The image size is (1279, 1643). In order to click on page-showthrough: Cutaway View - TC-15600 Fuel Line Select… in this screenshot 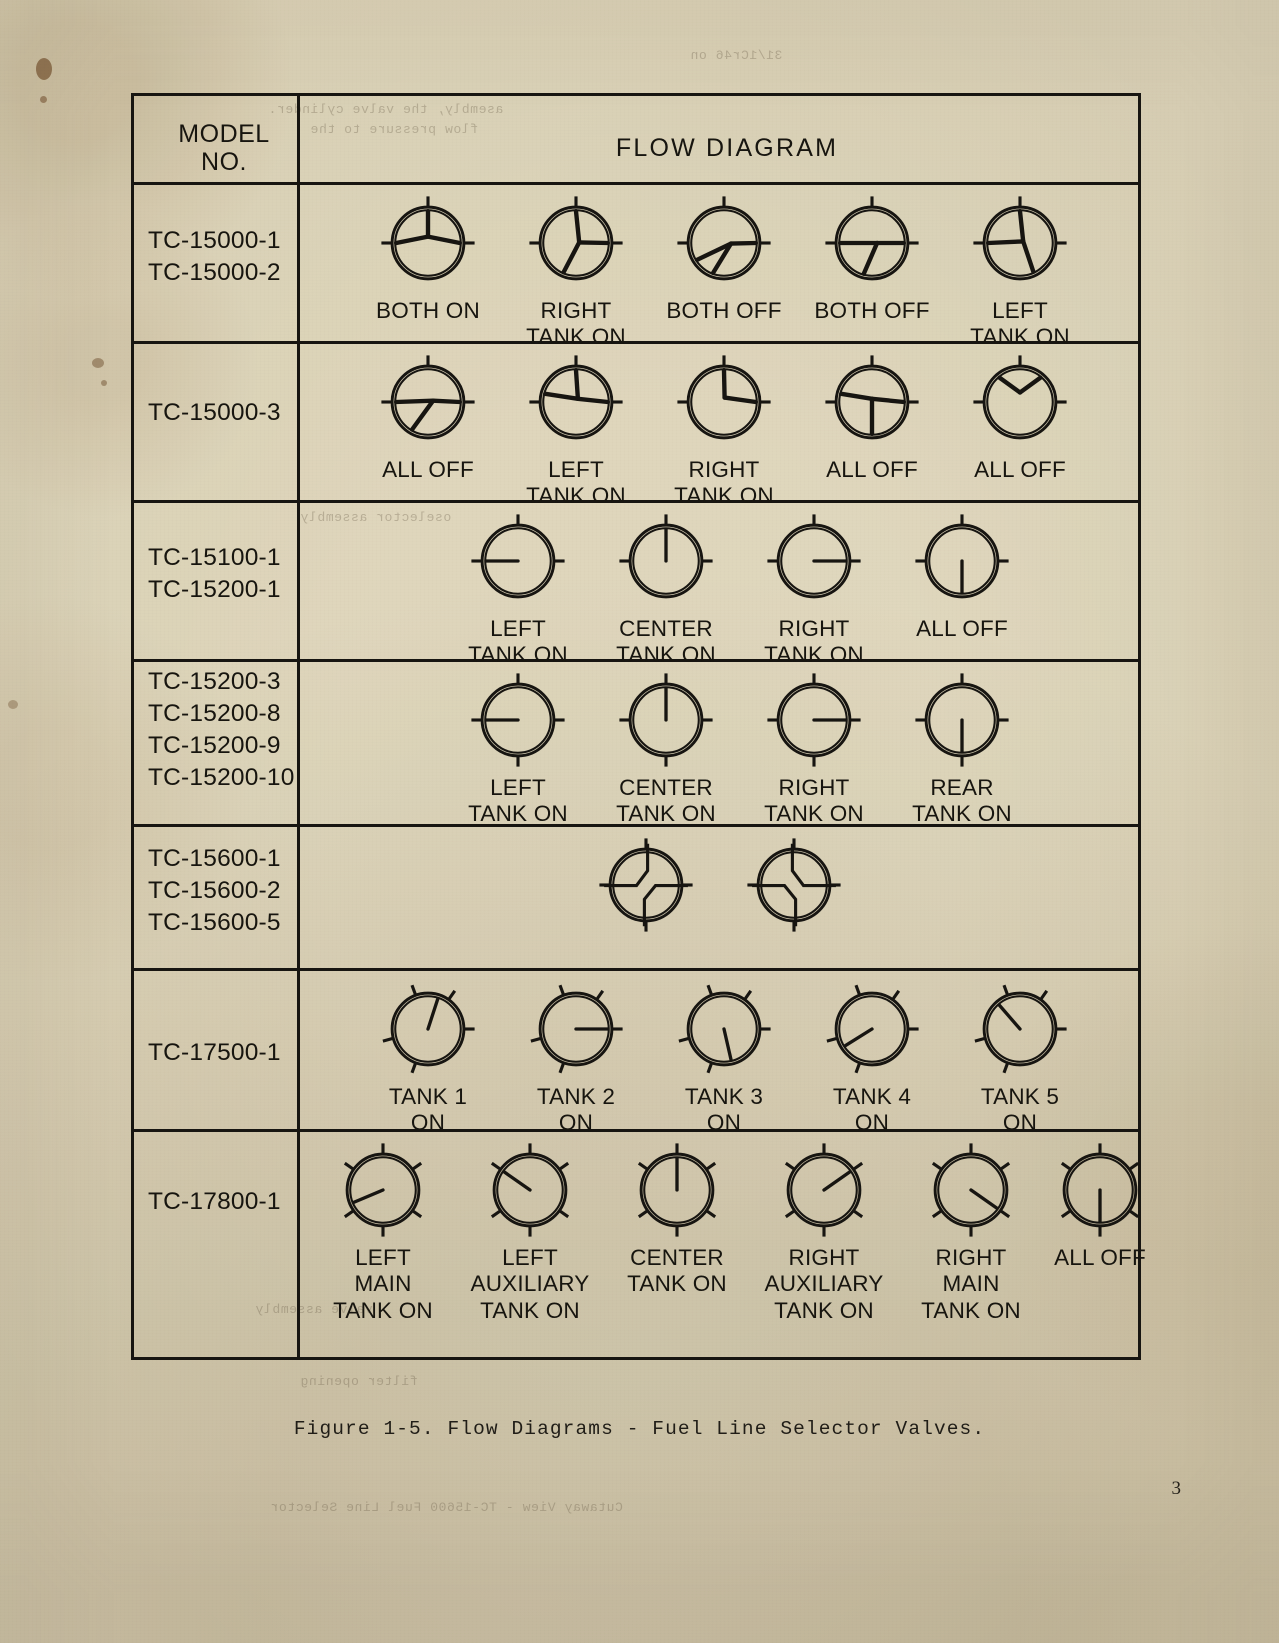, I will do `click(446, 1507)`.